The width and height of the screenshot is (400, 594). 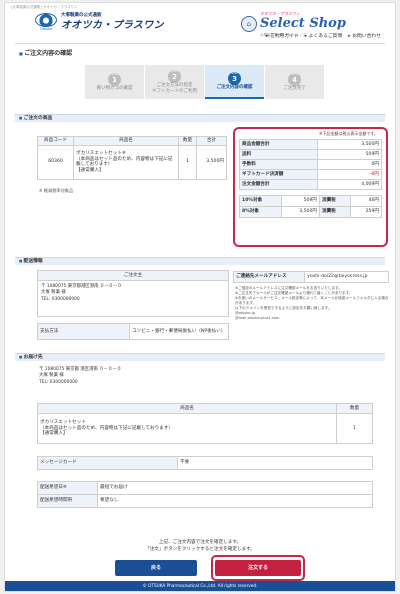 I want to click on step-number: 1, so click(x=114, y=79).